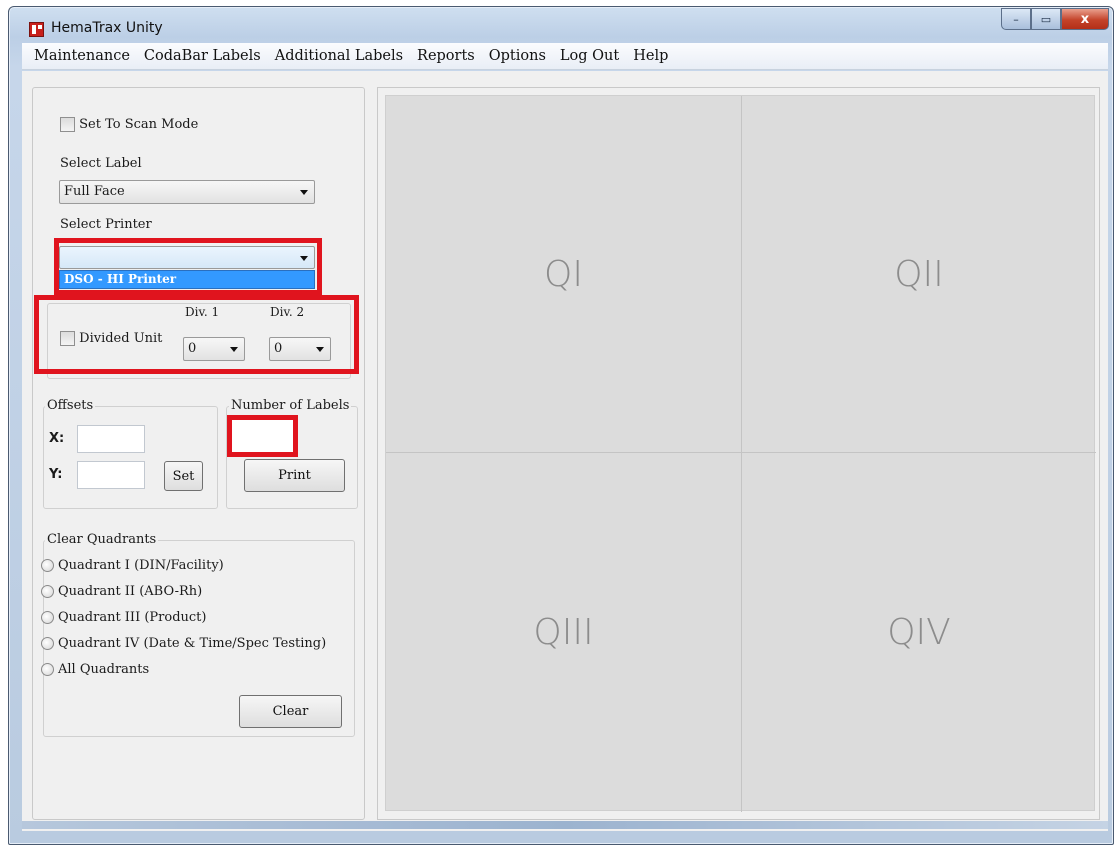  I want to click on offsets-group, so click(130, 457).